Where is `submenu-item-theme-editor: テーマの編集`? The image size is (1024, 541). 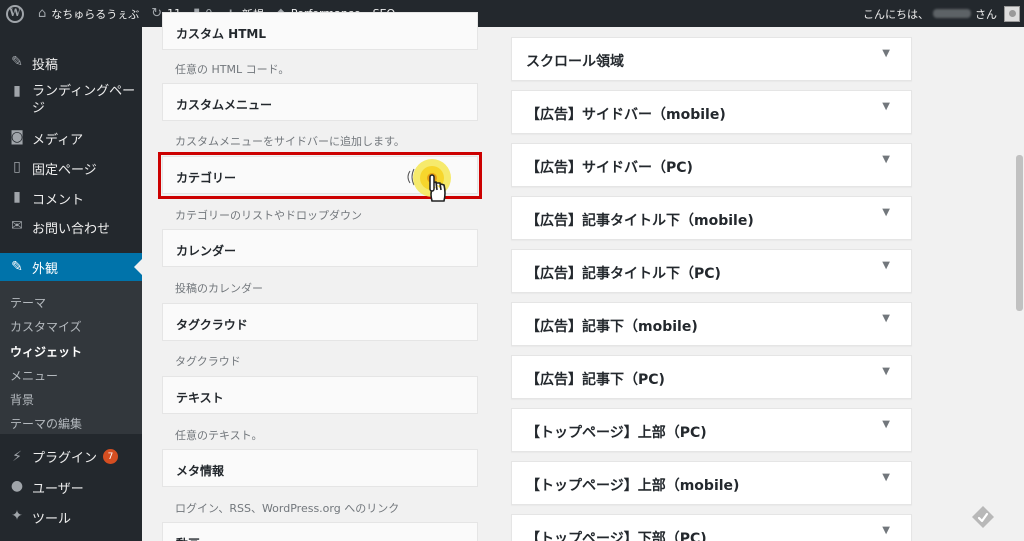 submenu-item-theme-editor: テーマの編集 is located at coordinates (46, 423).